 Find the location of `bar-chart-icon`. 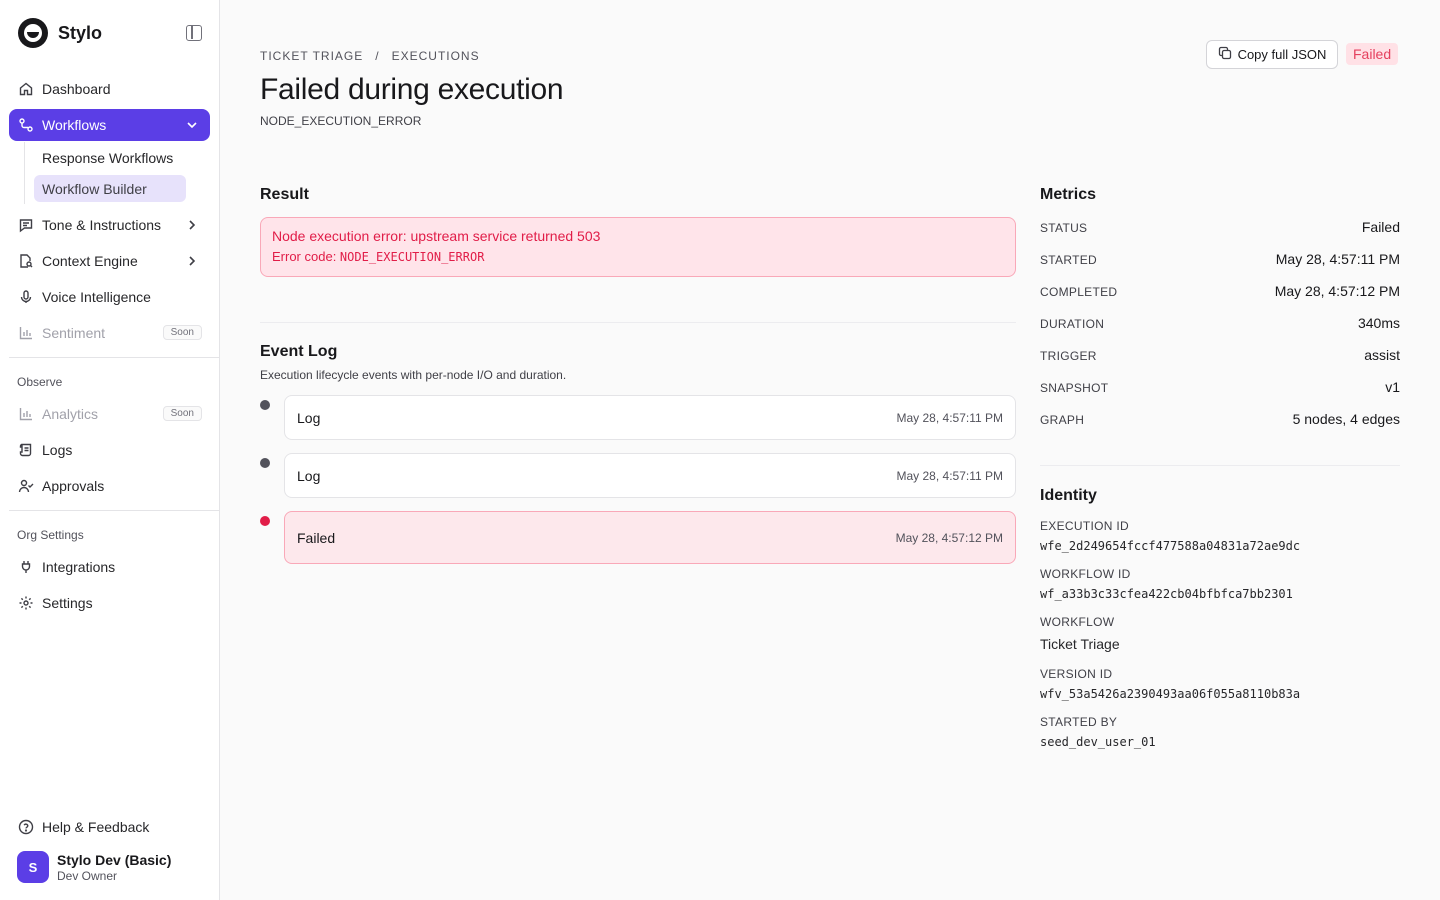

bar-chart-icon is located at coordinates (26, 333).